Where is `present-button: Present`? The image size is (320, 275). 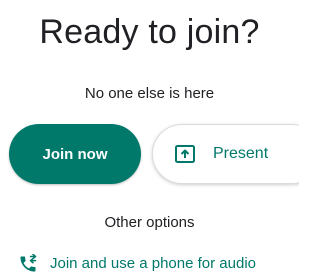 present-button: Present is located at coordinates (225, 154).